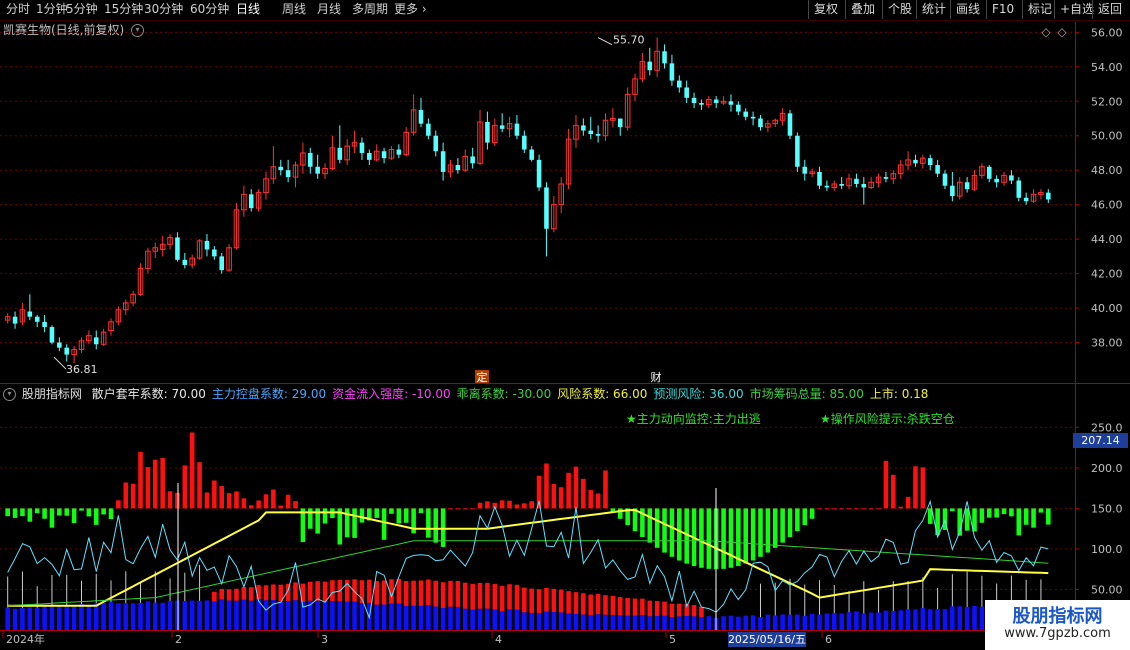 The height and width of the screenshot is (650, 1130). I want to click on price-tick-label: 52.00, so click(1107, 101).